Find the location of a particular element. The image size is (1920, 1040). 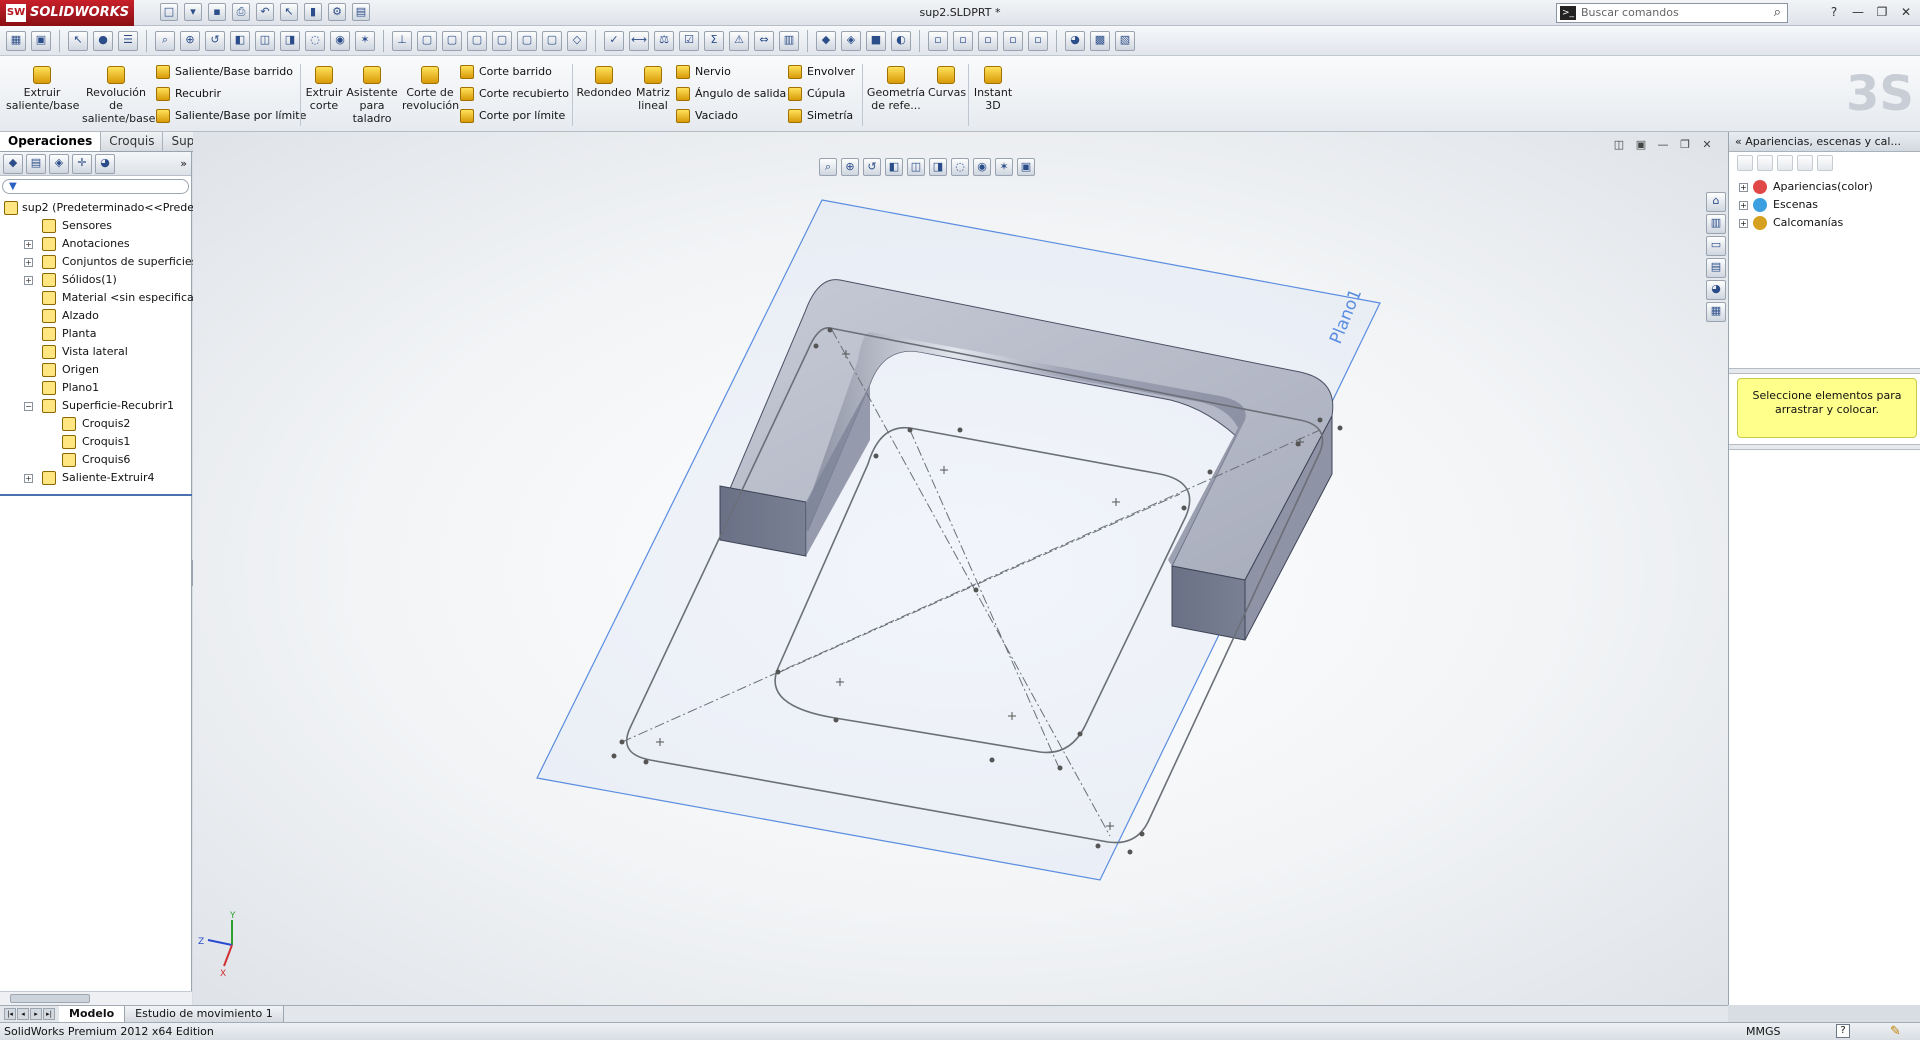

zoom-to-area-icon: ⊕ is located at coordinates (850, 167).